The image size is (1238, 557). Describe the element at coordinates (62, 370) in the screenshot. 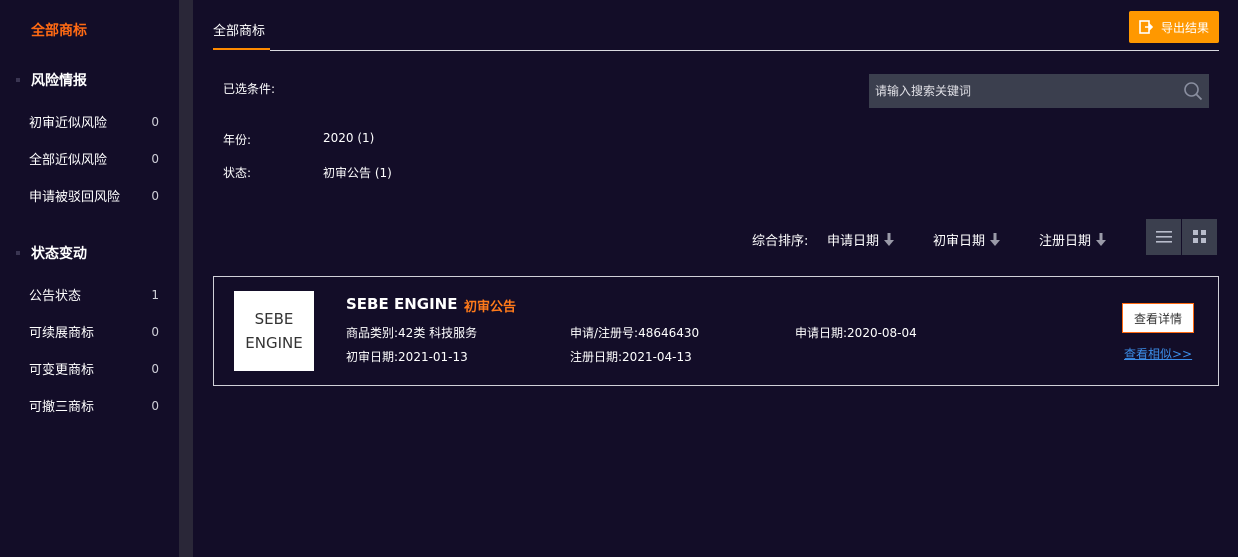

I see `sidebar-item-label: 可变更商标` at that location.